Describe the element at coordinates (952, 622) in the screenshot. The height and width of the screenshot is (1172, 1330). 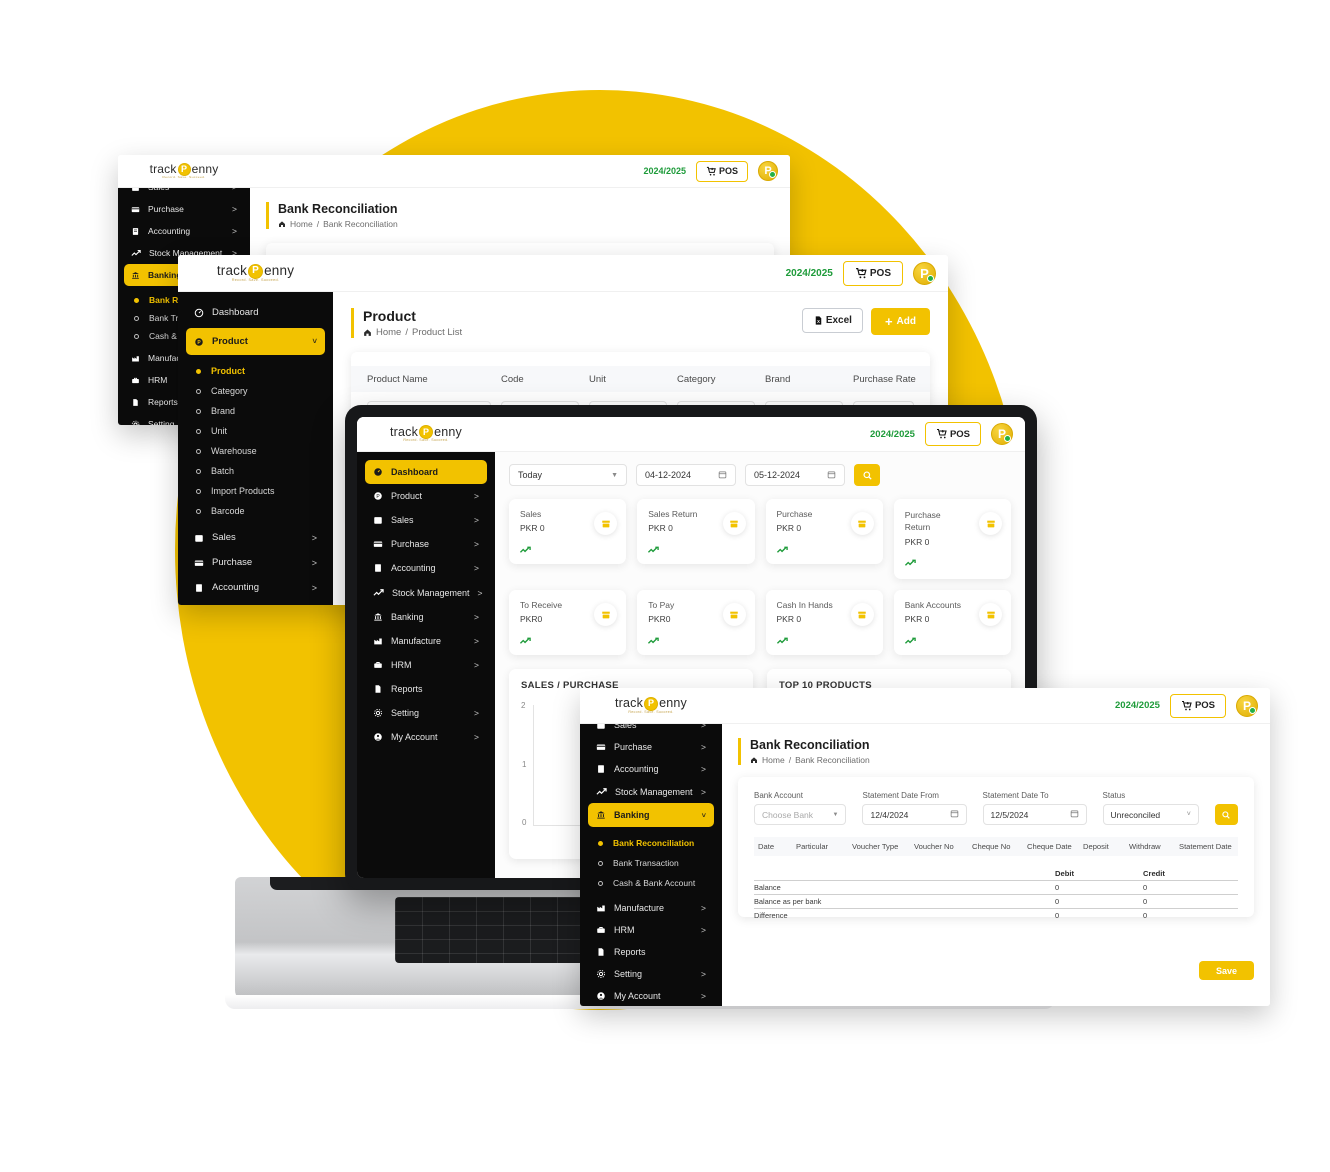
I see `stat-card-bank-accounts: Bank Accounts PKR 0` at that location.